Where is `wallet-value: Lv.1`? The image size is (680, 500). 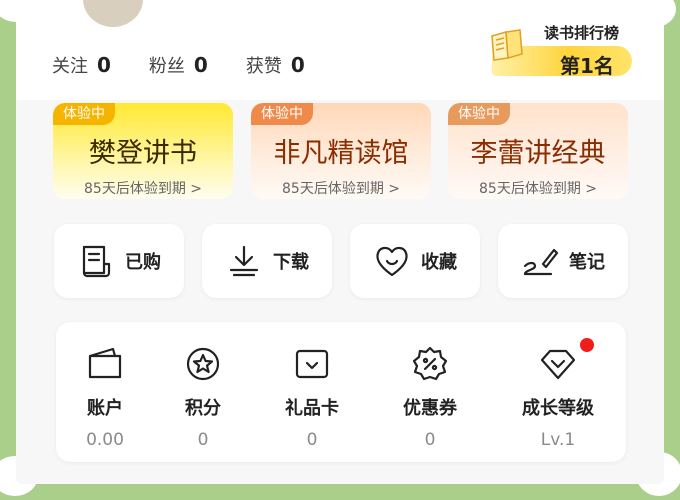
wallet-value: Lv.1 is located at coordinates (558, 440).